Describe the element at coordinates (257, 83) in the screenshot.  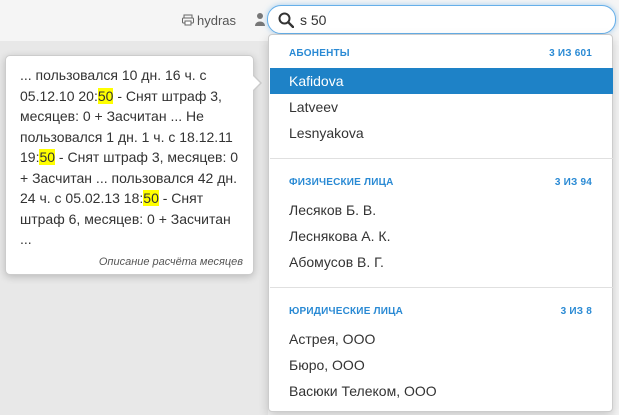
I see `popover-arrow` at that location.